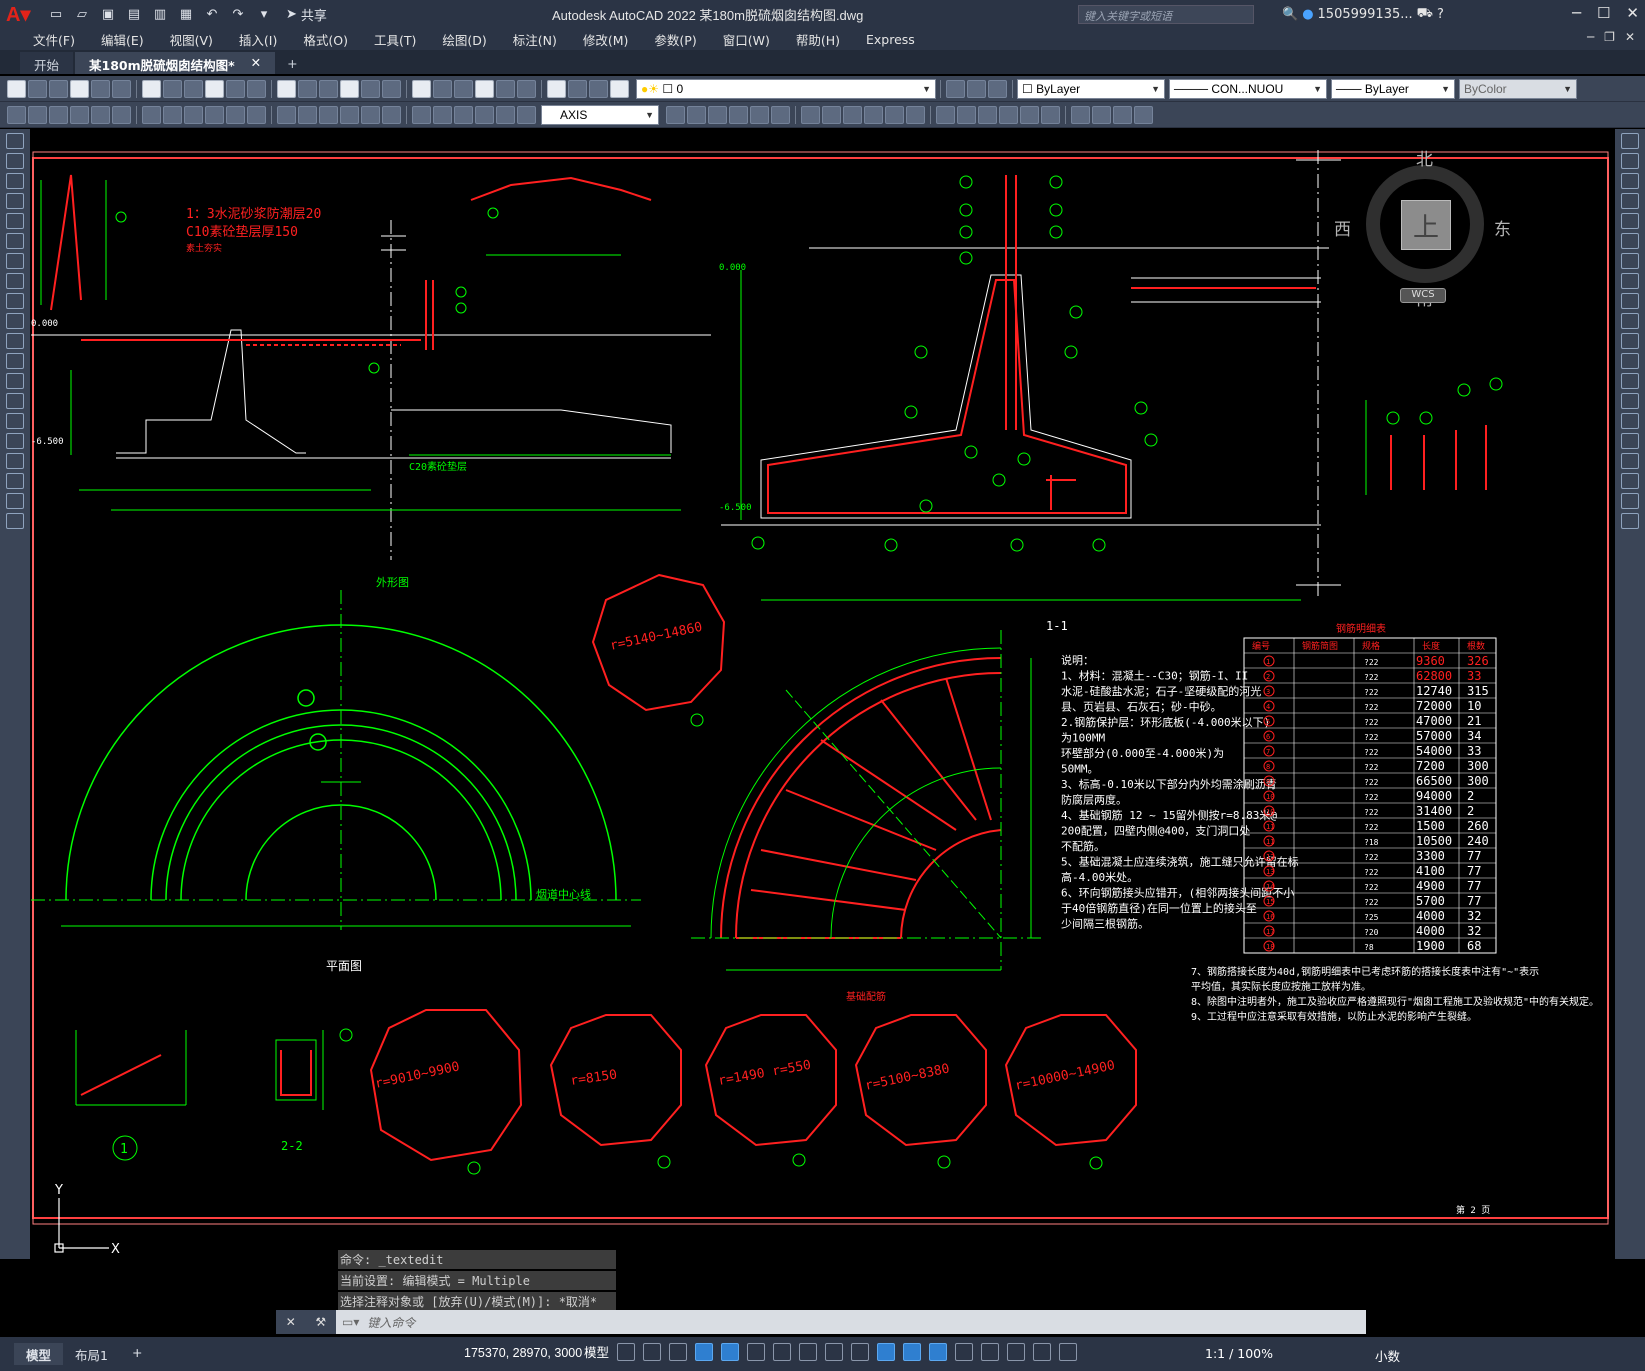  What do you see at coordinates (1576, 13) in the screenshot?
I see `minimize-icon: ─` at bounding box center [1576, 13].